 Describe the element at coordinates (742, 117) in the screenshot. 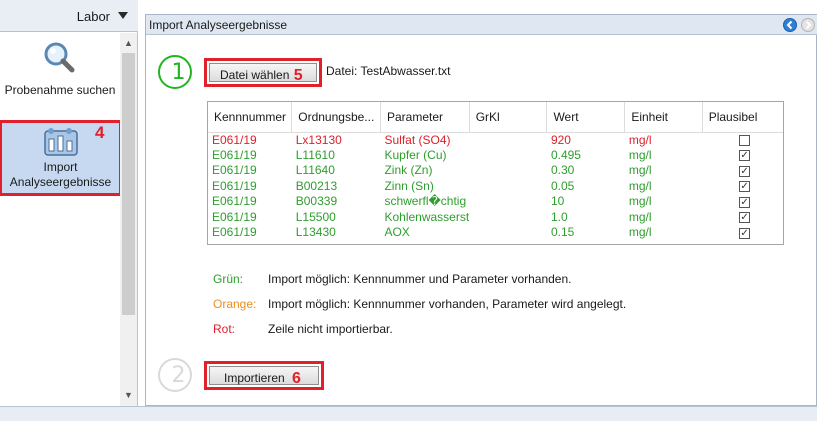

I see `col-plausibel: Plausibel` at that location.